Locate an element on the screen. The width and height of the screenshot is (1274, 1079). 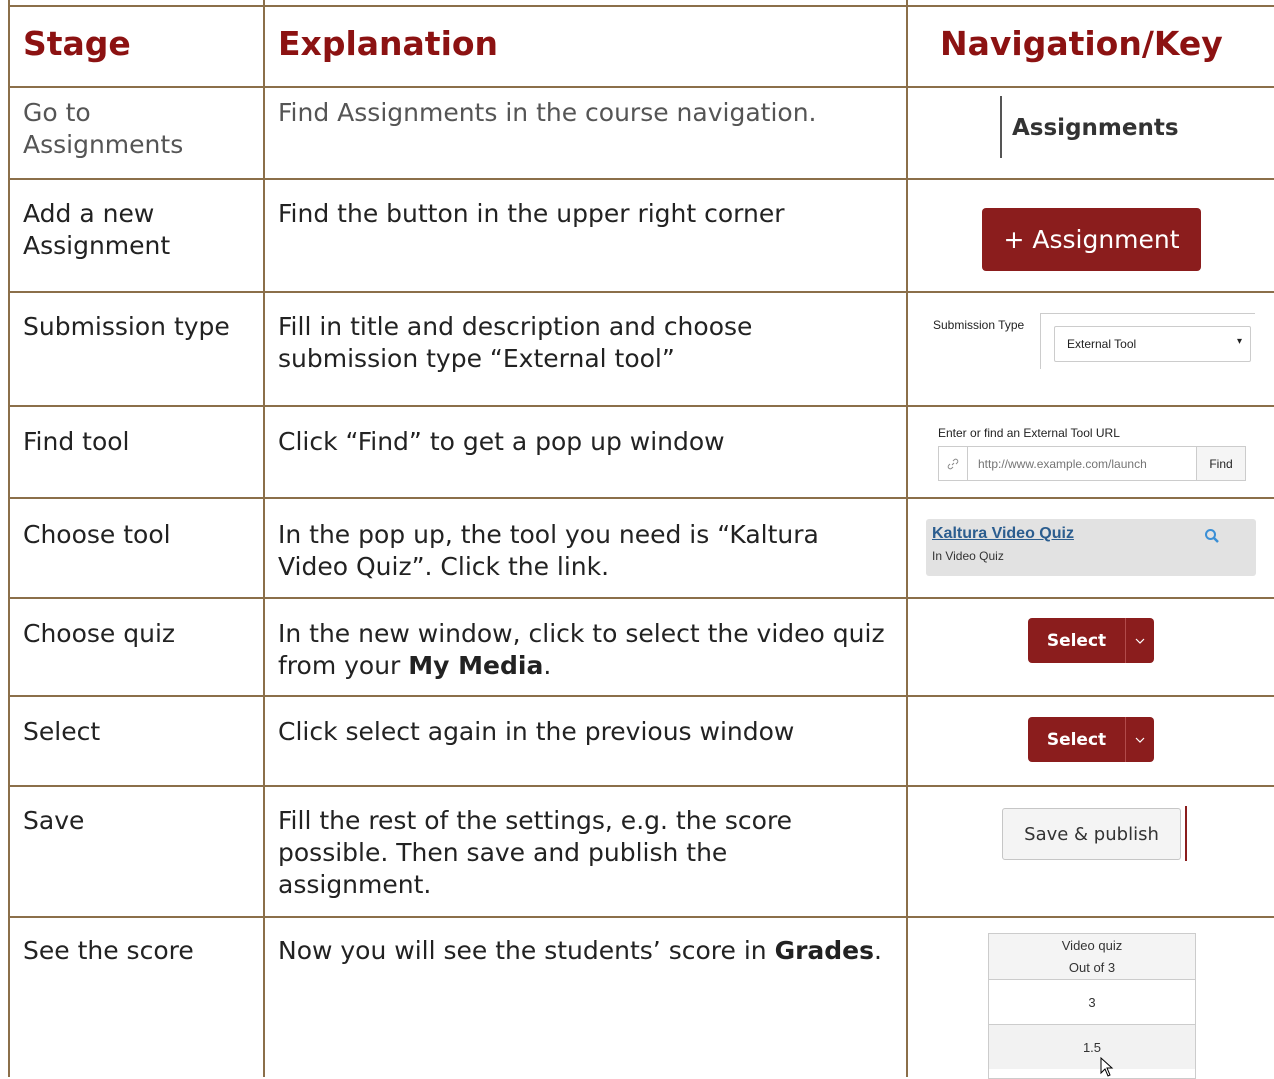
submission-type-value: External Tool is located at coordinates (1102, 344).